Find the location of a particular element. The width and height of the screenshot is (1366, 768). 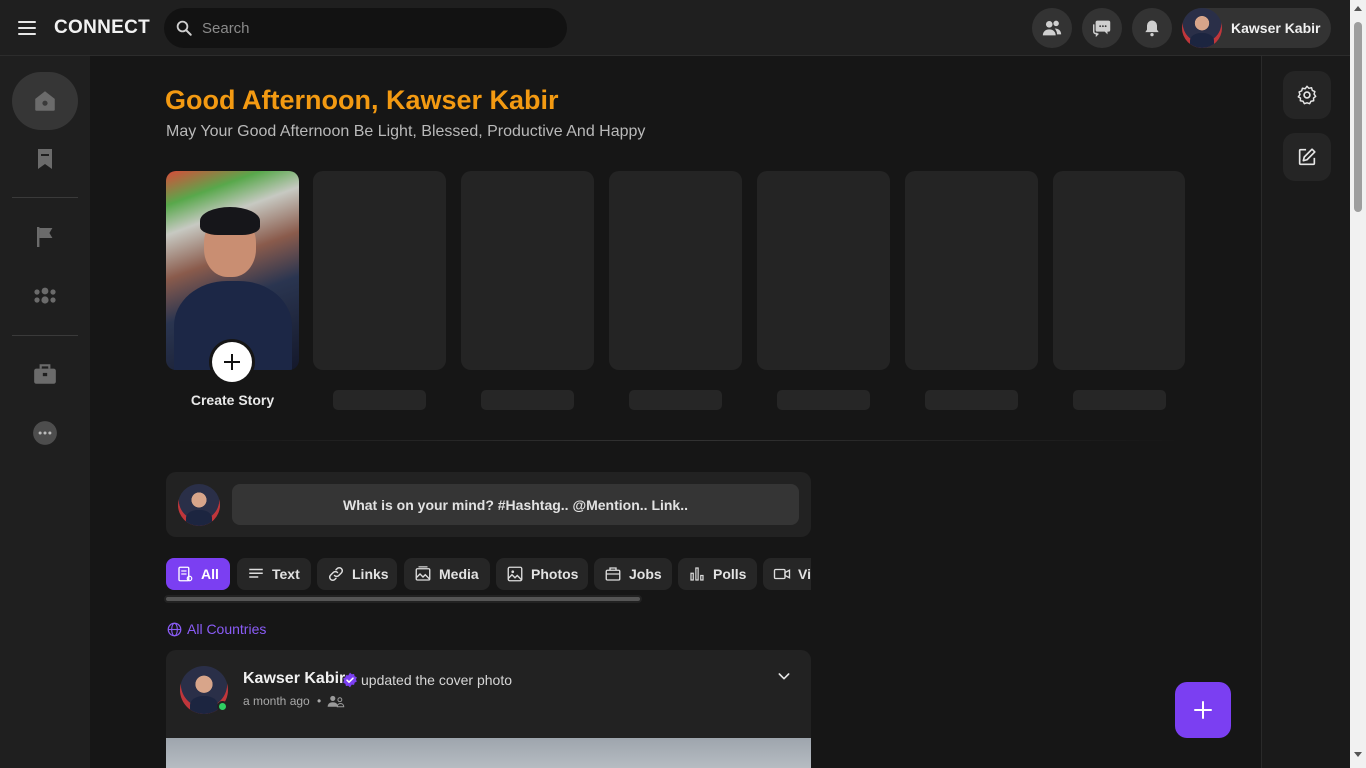

friends-button is located at coordinates (1052, 28).